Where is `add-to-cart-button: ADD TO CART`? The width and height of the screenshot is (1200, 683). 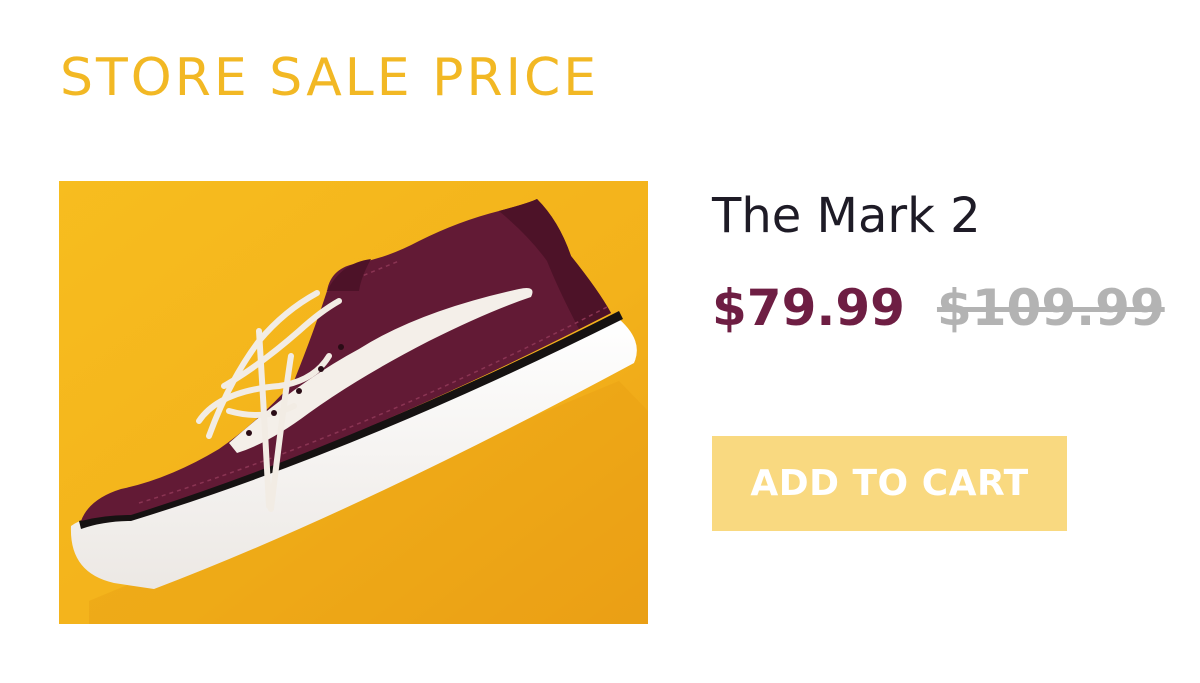 add-to-cart-button: ADD TO CART is located at coordinates (889, 483).